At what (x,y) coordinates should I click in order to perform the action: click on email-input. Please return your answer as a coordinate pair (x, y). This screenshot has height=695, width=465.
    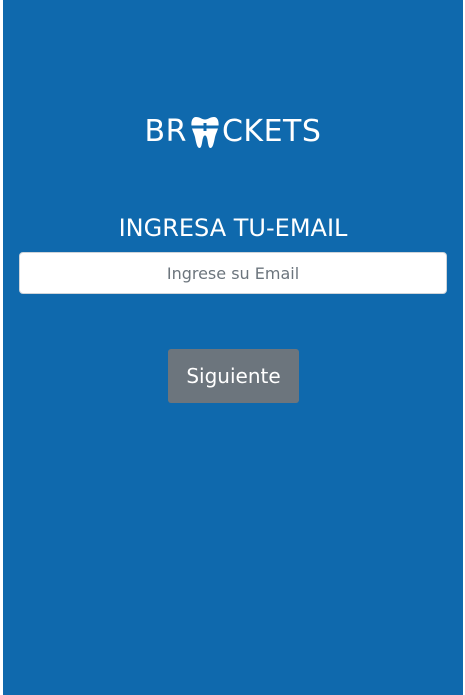
    Looking at the image, I should click on (233, 273).